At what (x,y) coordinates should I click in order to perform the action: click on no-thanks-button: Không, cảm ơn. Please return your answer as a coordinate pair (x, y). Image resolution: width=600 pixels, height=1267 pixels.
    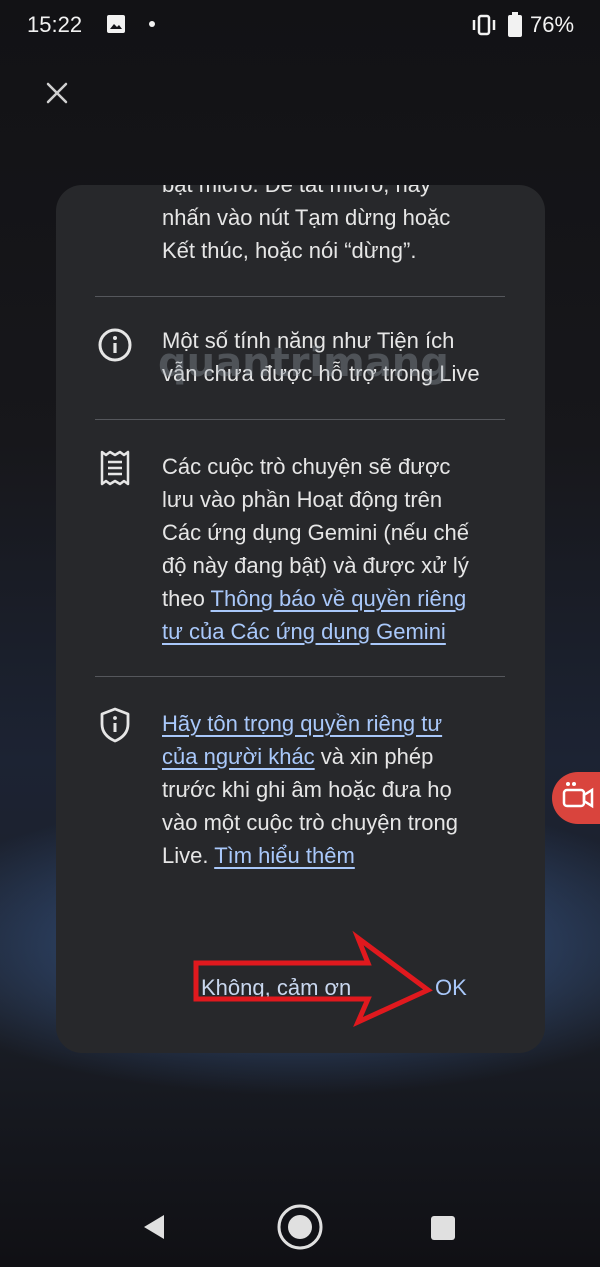
    Looking at the image, I should click on (276, 988).